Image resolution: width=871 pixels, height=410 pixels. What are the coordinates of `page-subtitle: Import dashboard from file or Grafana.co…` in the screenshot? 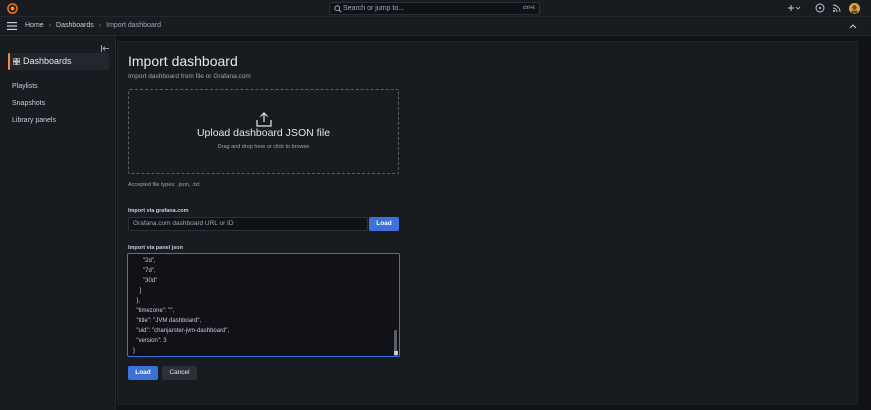 It's located at (189, 76).